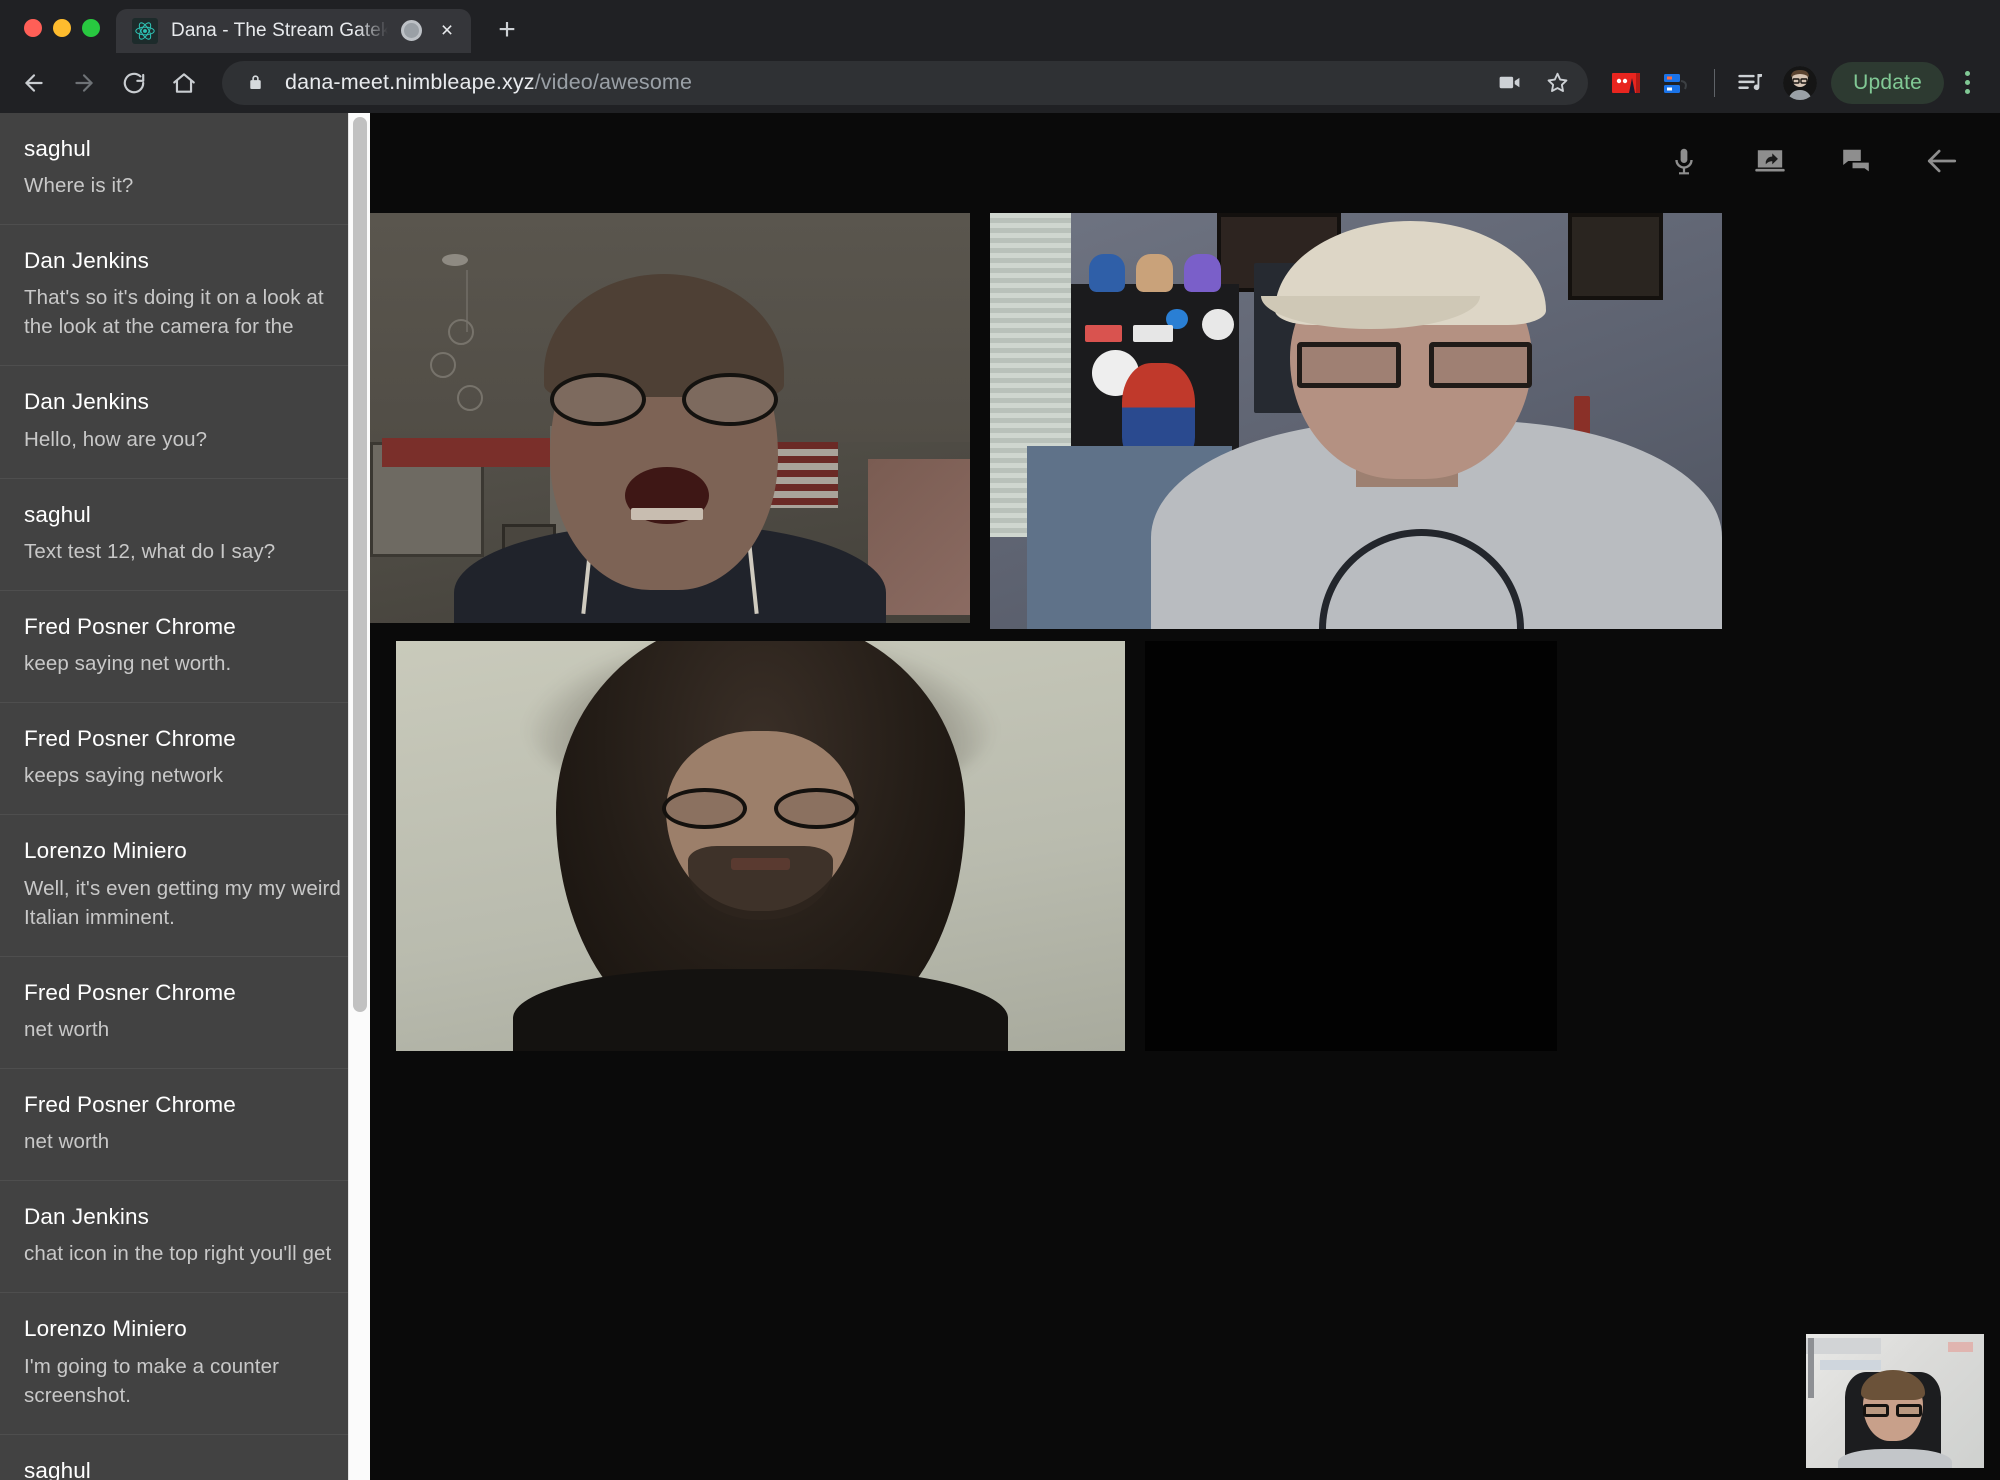 The height and width of the screenshot is (1480, 2000). I want to click on microphone-icon, so click(1684, 161).